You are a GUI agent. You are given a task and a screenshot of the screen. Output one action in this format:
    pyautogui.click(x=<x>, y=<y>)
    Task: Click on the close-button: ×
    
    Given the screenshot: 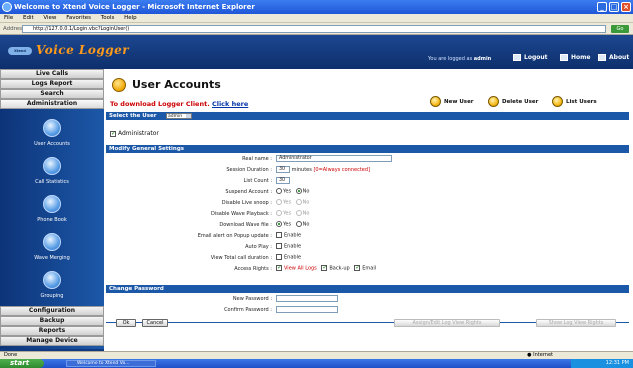 What is the action you would take?
    pyautogui.click(x=626, y=7)
    